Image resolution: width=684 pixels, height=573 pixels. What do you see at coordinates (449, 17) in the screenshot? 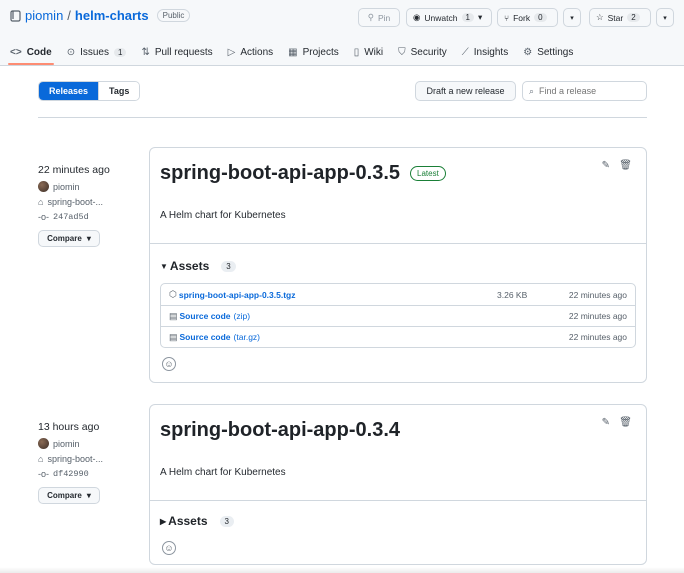
I see `unwatch-button: ◉ Unwatch 1 ▾` at bounding box center [449, 17].